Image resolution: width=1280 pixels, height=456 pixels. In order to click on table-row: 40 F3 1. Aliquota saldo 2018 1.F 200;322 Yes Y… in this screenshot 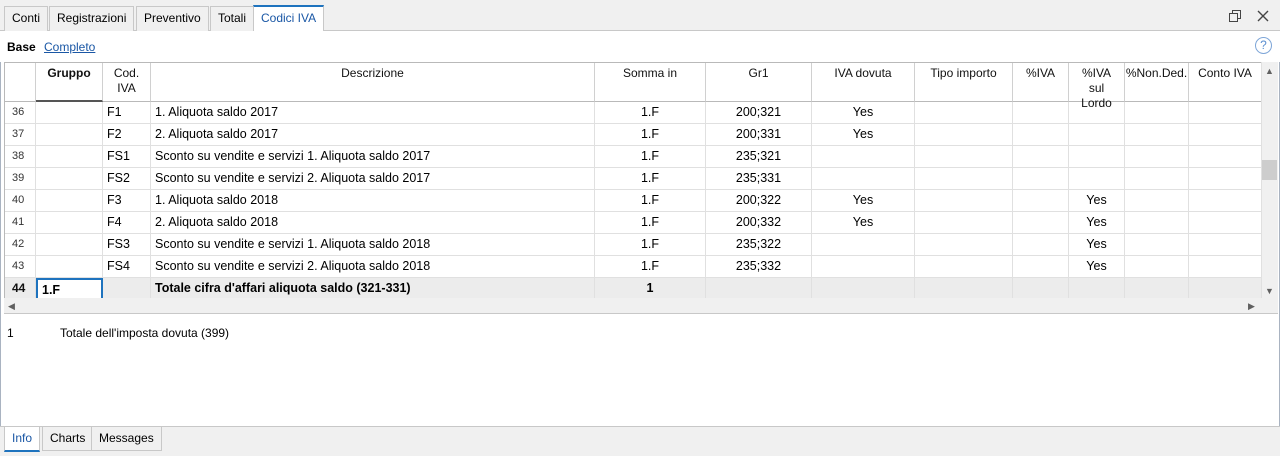, I will do `click(633, 201)`.